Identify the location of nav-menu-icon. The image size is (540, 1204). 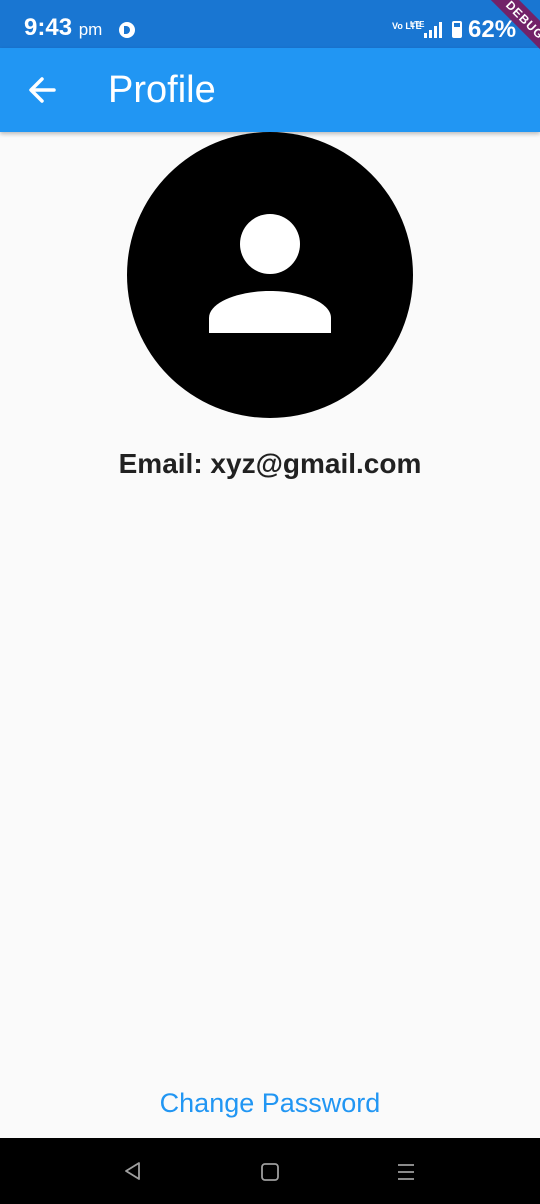
(406, 1172).